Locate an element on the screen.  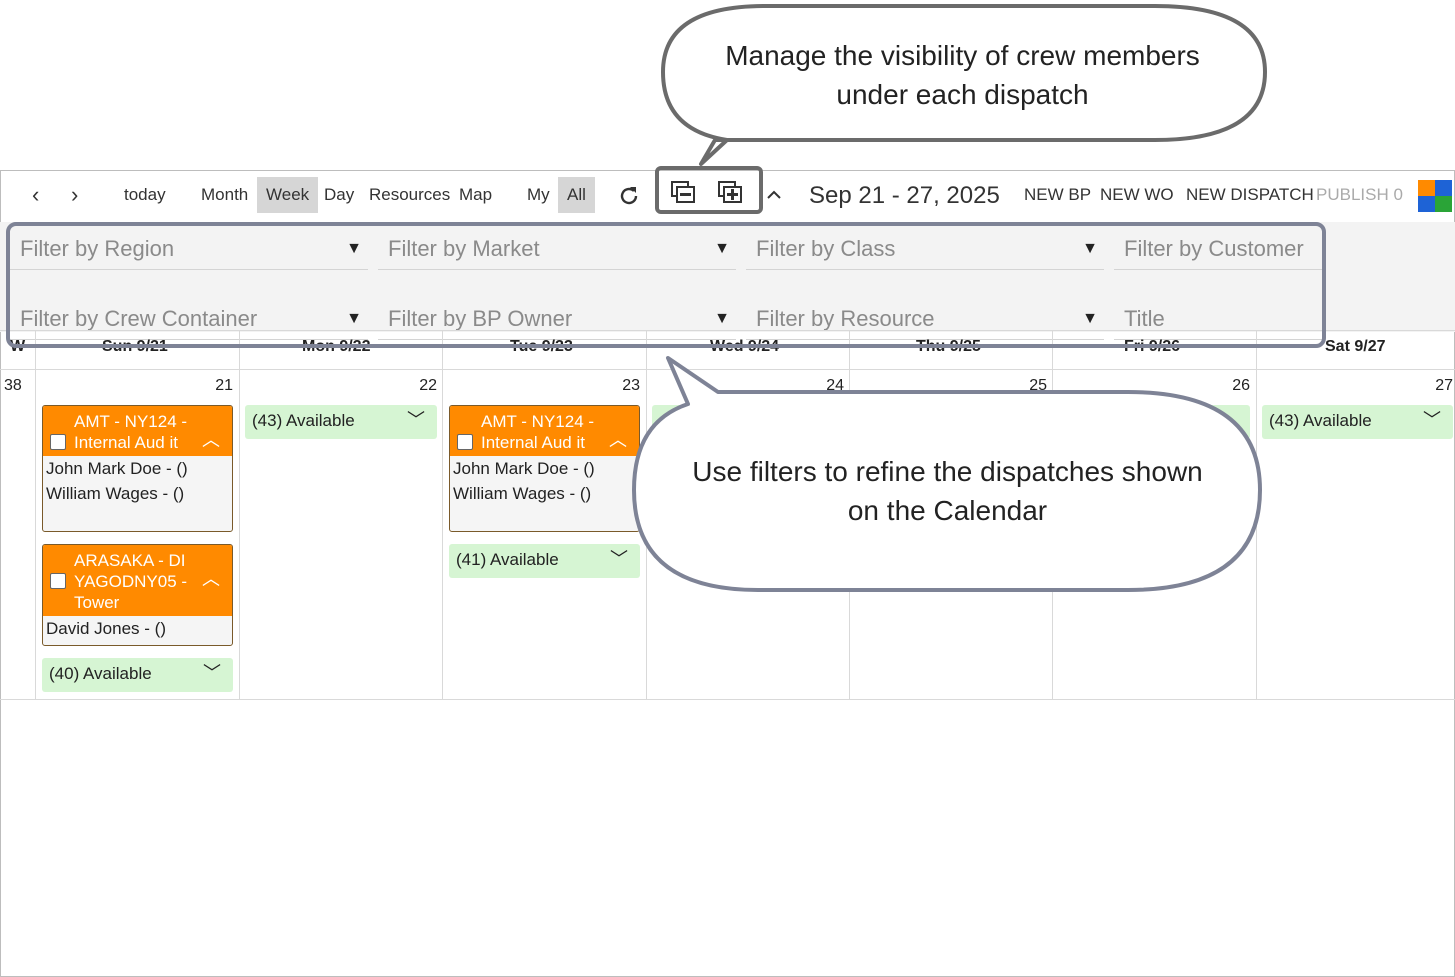
dispatch-header: ARASAKA - DI YAGODNY05 - Tower ︿ is located at coordinates (137, 580).